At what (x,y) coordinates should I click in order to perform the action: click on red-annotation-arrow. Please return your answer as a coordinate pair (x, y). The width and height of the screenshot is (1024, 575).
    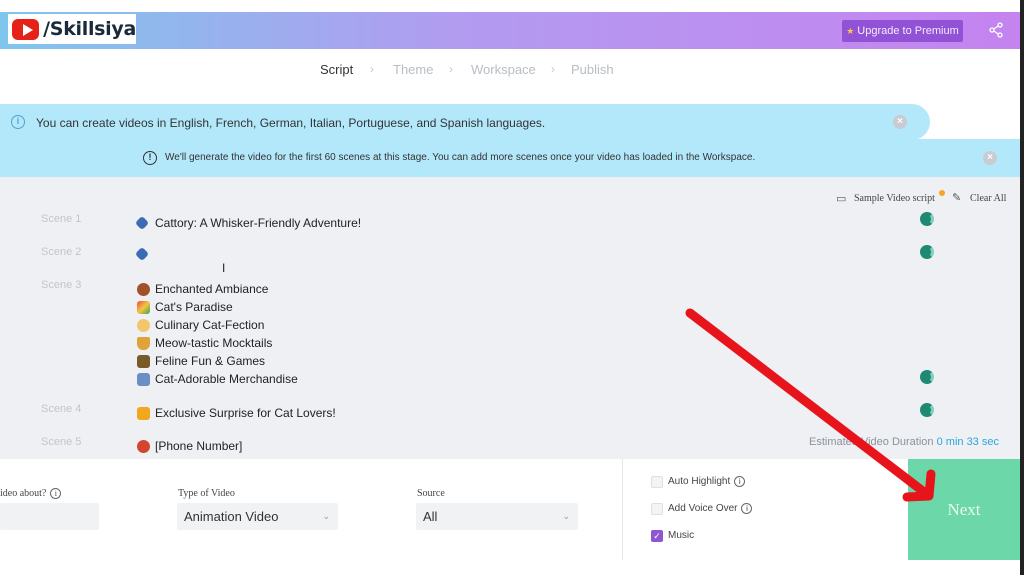
    Looking at the image, I should click on (810, 405).